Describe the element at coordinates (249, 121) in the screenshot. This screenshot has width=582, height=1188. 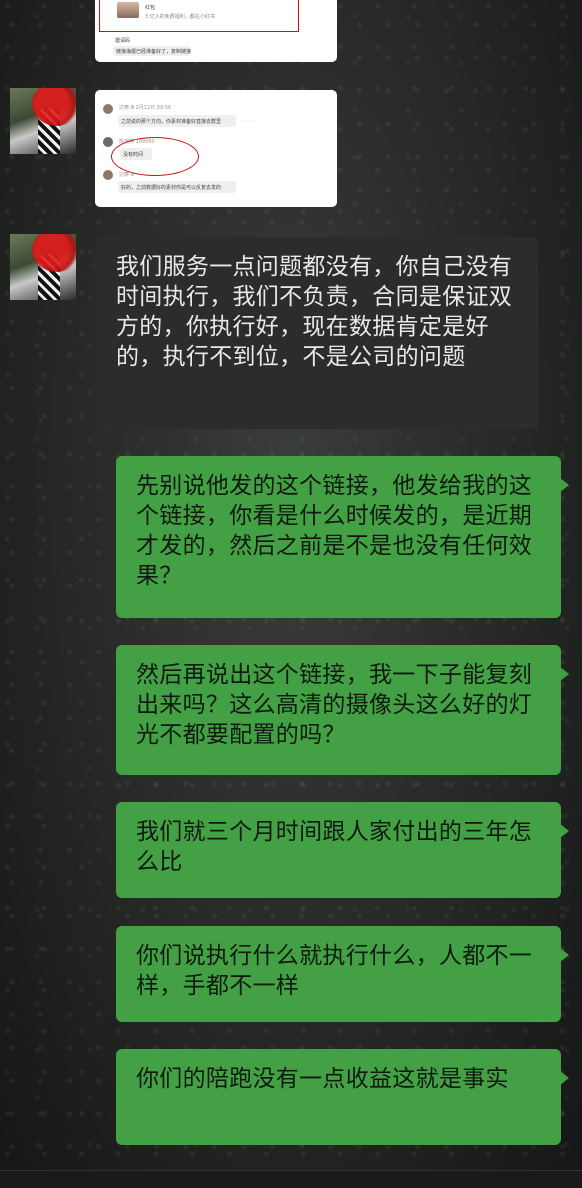
I see `bubble-actions: · · · ·` at that location.